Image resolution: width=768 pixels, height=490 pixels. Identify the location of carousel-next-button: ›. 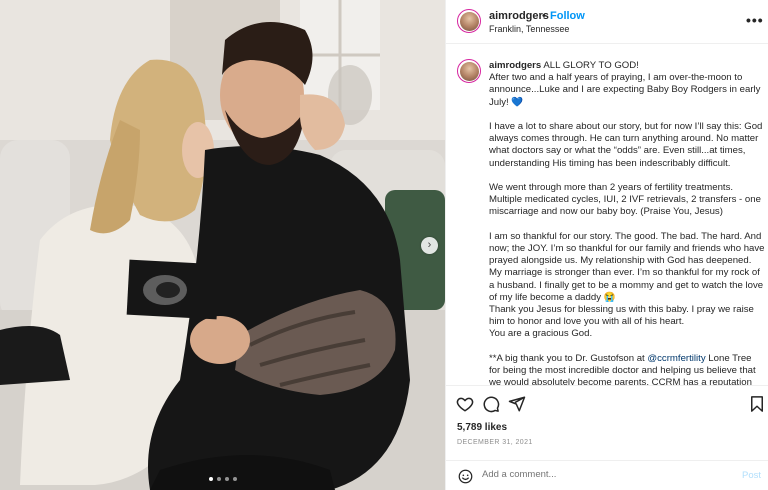
(429, 245).